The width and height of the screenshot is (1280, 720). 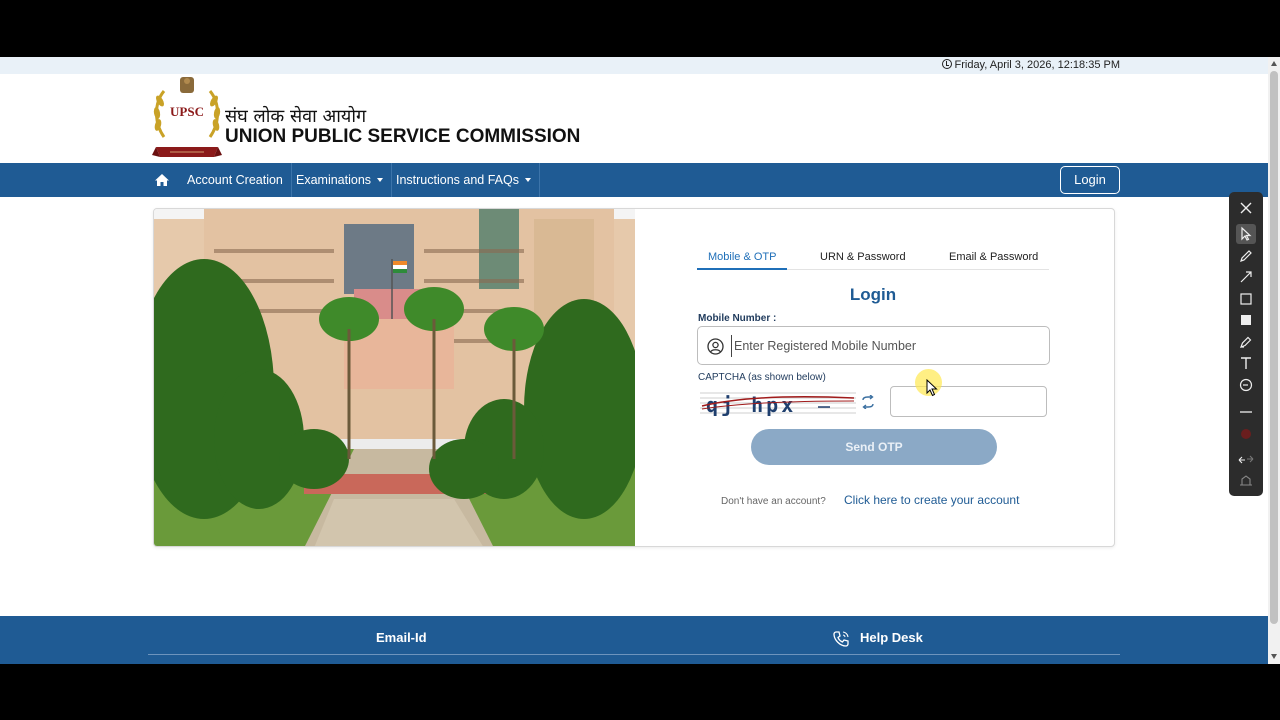 I want to click on mouse-cursor-icon, so click(x=932, y=388).